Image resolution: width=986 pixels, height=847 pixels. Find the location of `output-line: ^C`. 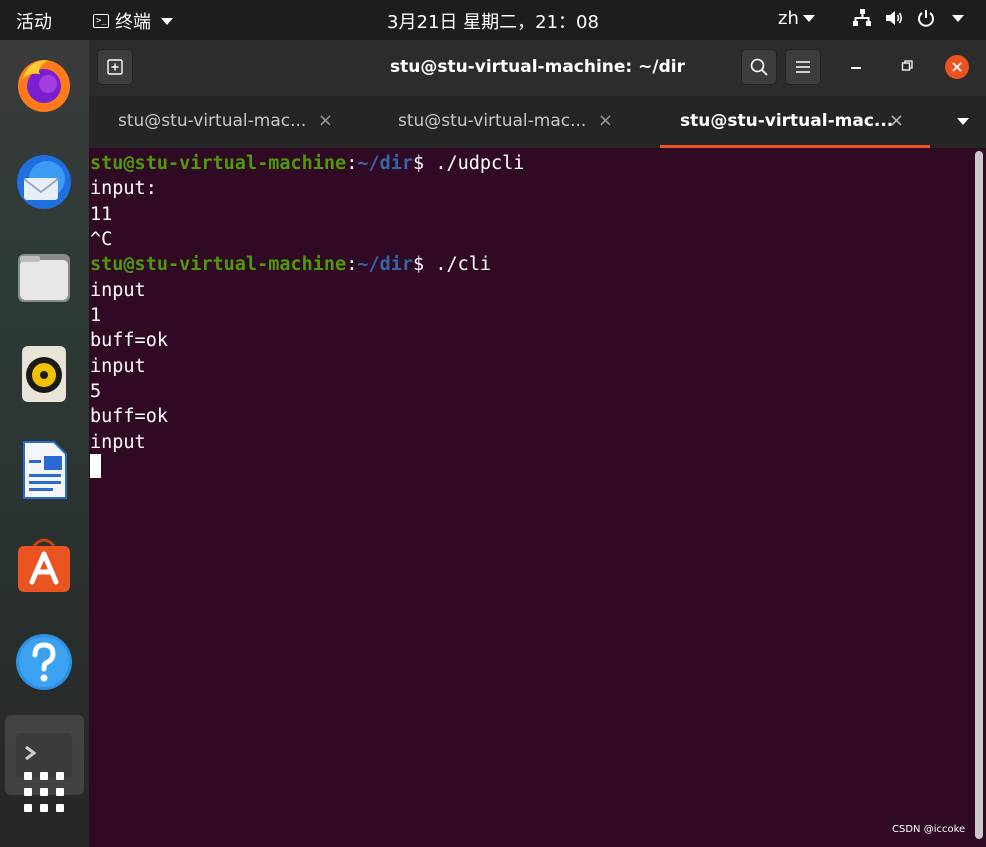

output-line: ^C is located at coordinates (101, 239).